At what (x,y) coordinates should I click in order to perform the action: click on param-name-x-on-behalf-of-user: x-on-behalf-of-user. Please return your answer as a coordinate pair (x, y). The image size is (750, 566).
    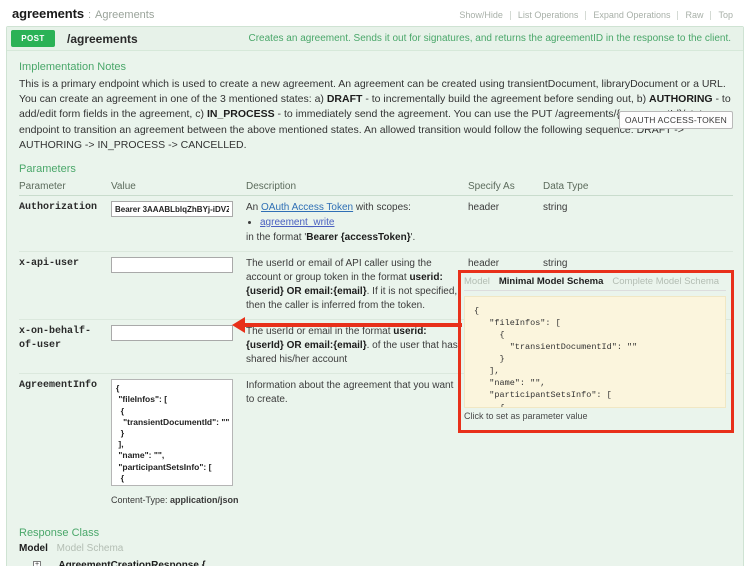
    Looking at the image, I should click on (65, 347).